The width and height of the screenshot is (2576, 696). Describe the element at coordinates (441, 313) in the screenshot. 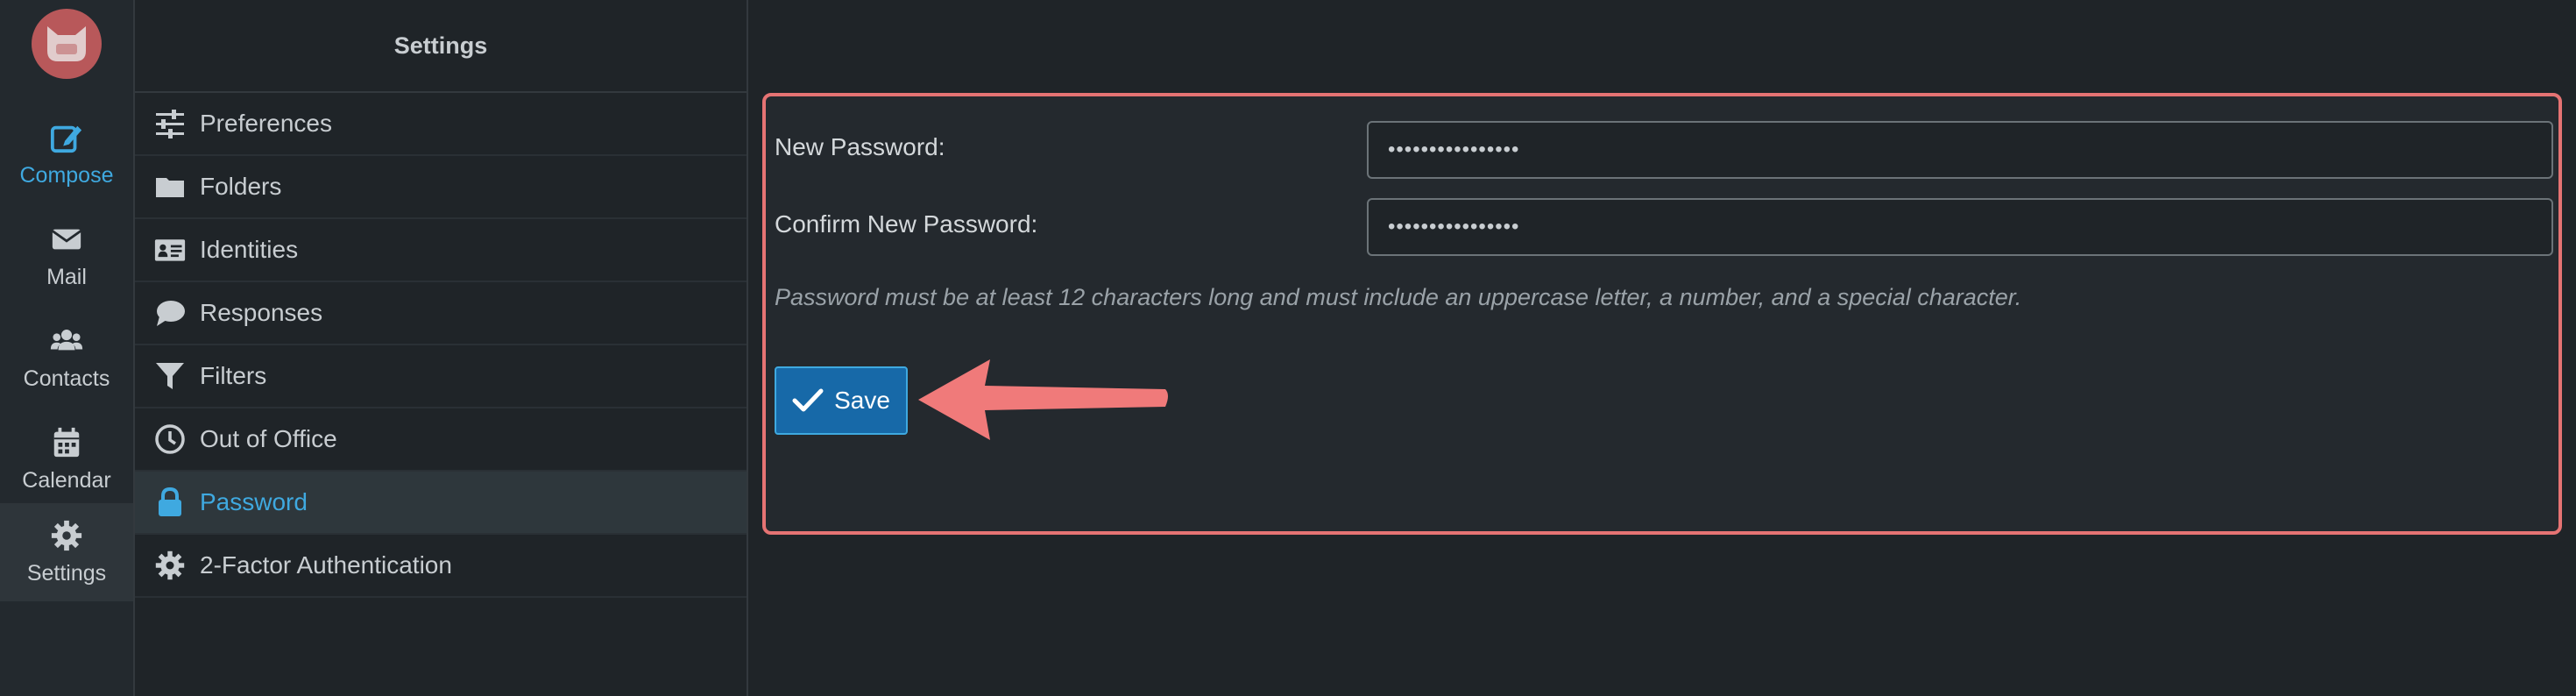

I see `settings-item-responses: Responses` at that location.